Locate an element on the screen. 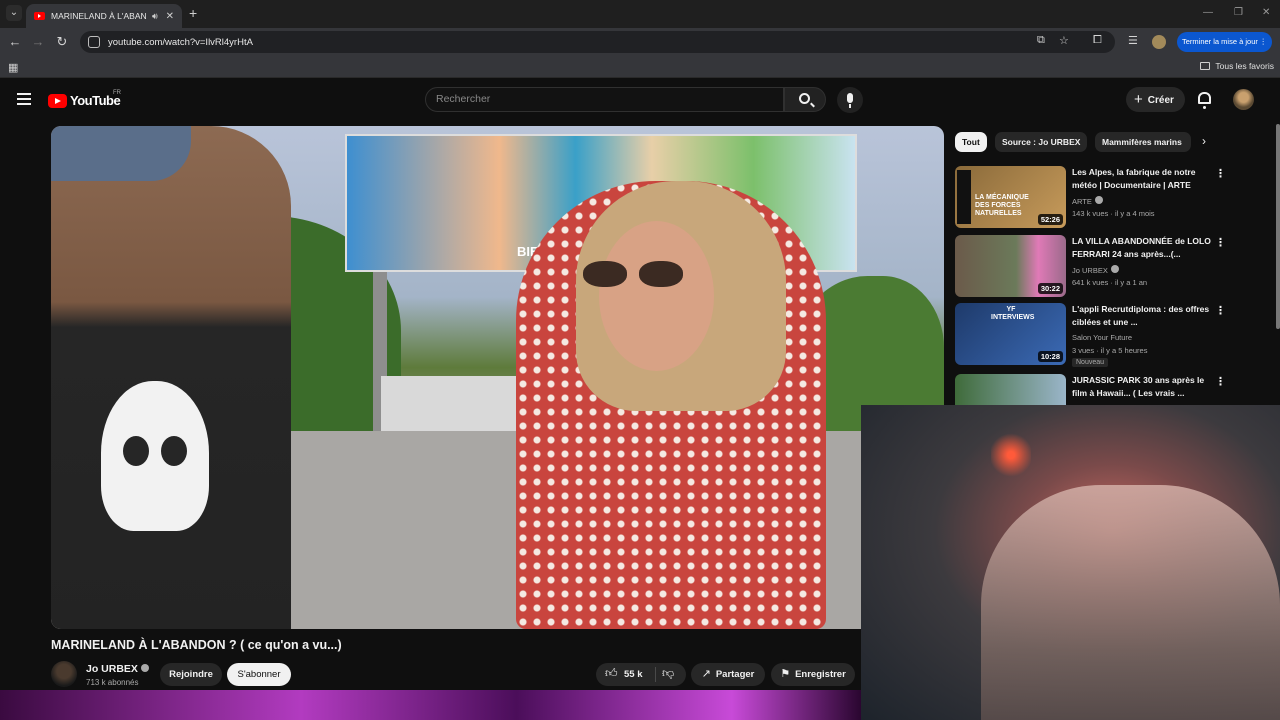 The height and width of the screenshot is (720, 1280). description-area-preview is located at coordinates (430, 705).